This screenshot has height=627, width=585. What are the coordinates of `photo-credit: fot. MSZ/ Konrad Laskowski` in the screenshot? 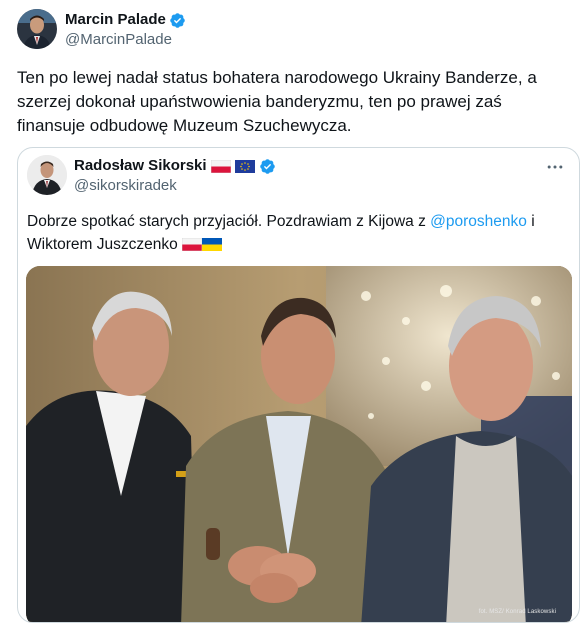 It's located at (517, 612).